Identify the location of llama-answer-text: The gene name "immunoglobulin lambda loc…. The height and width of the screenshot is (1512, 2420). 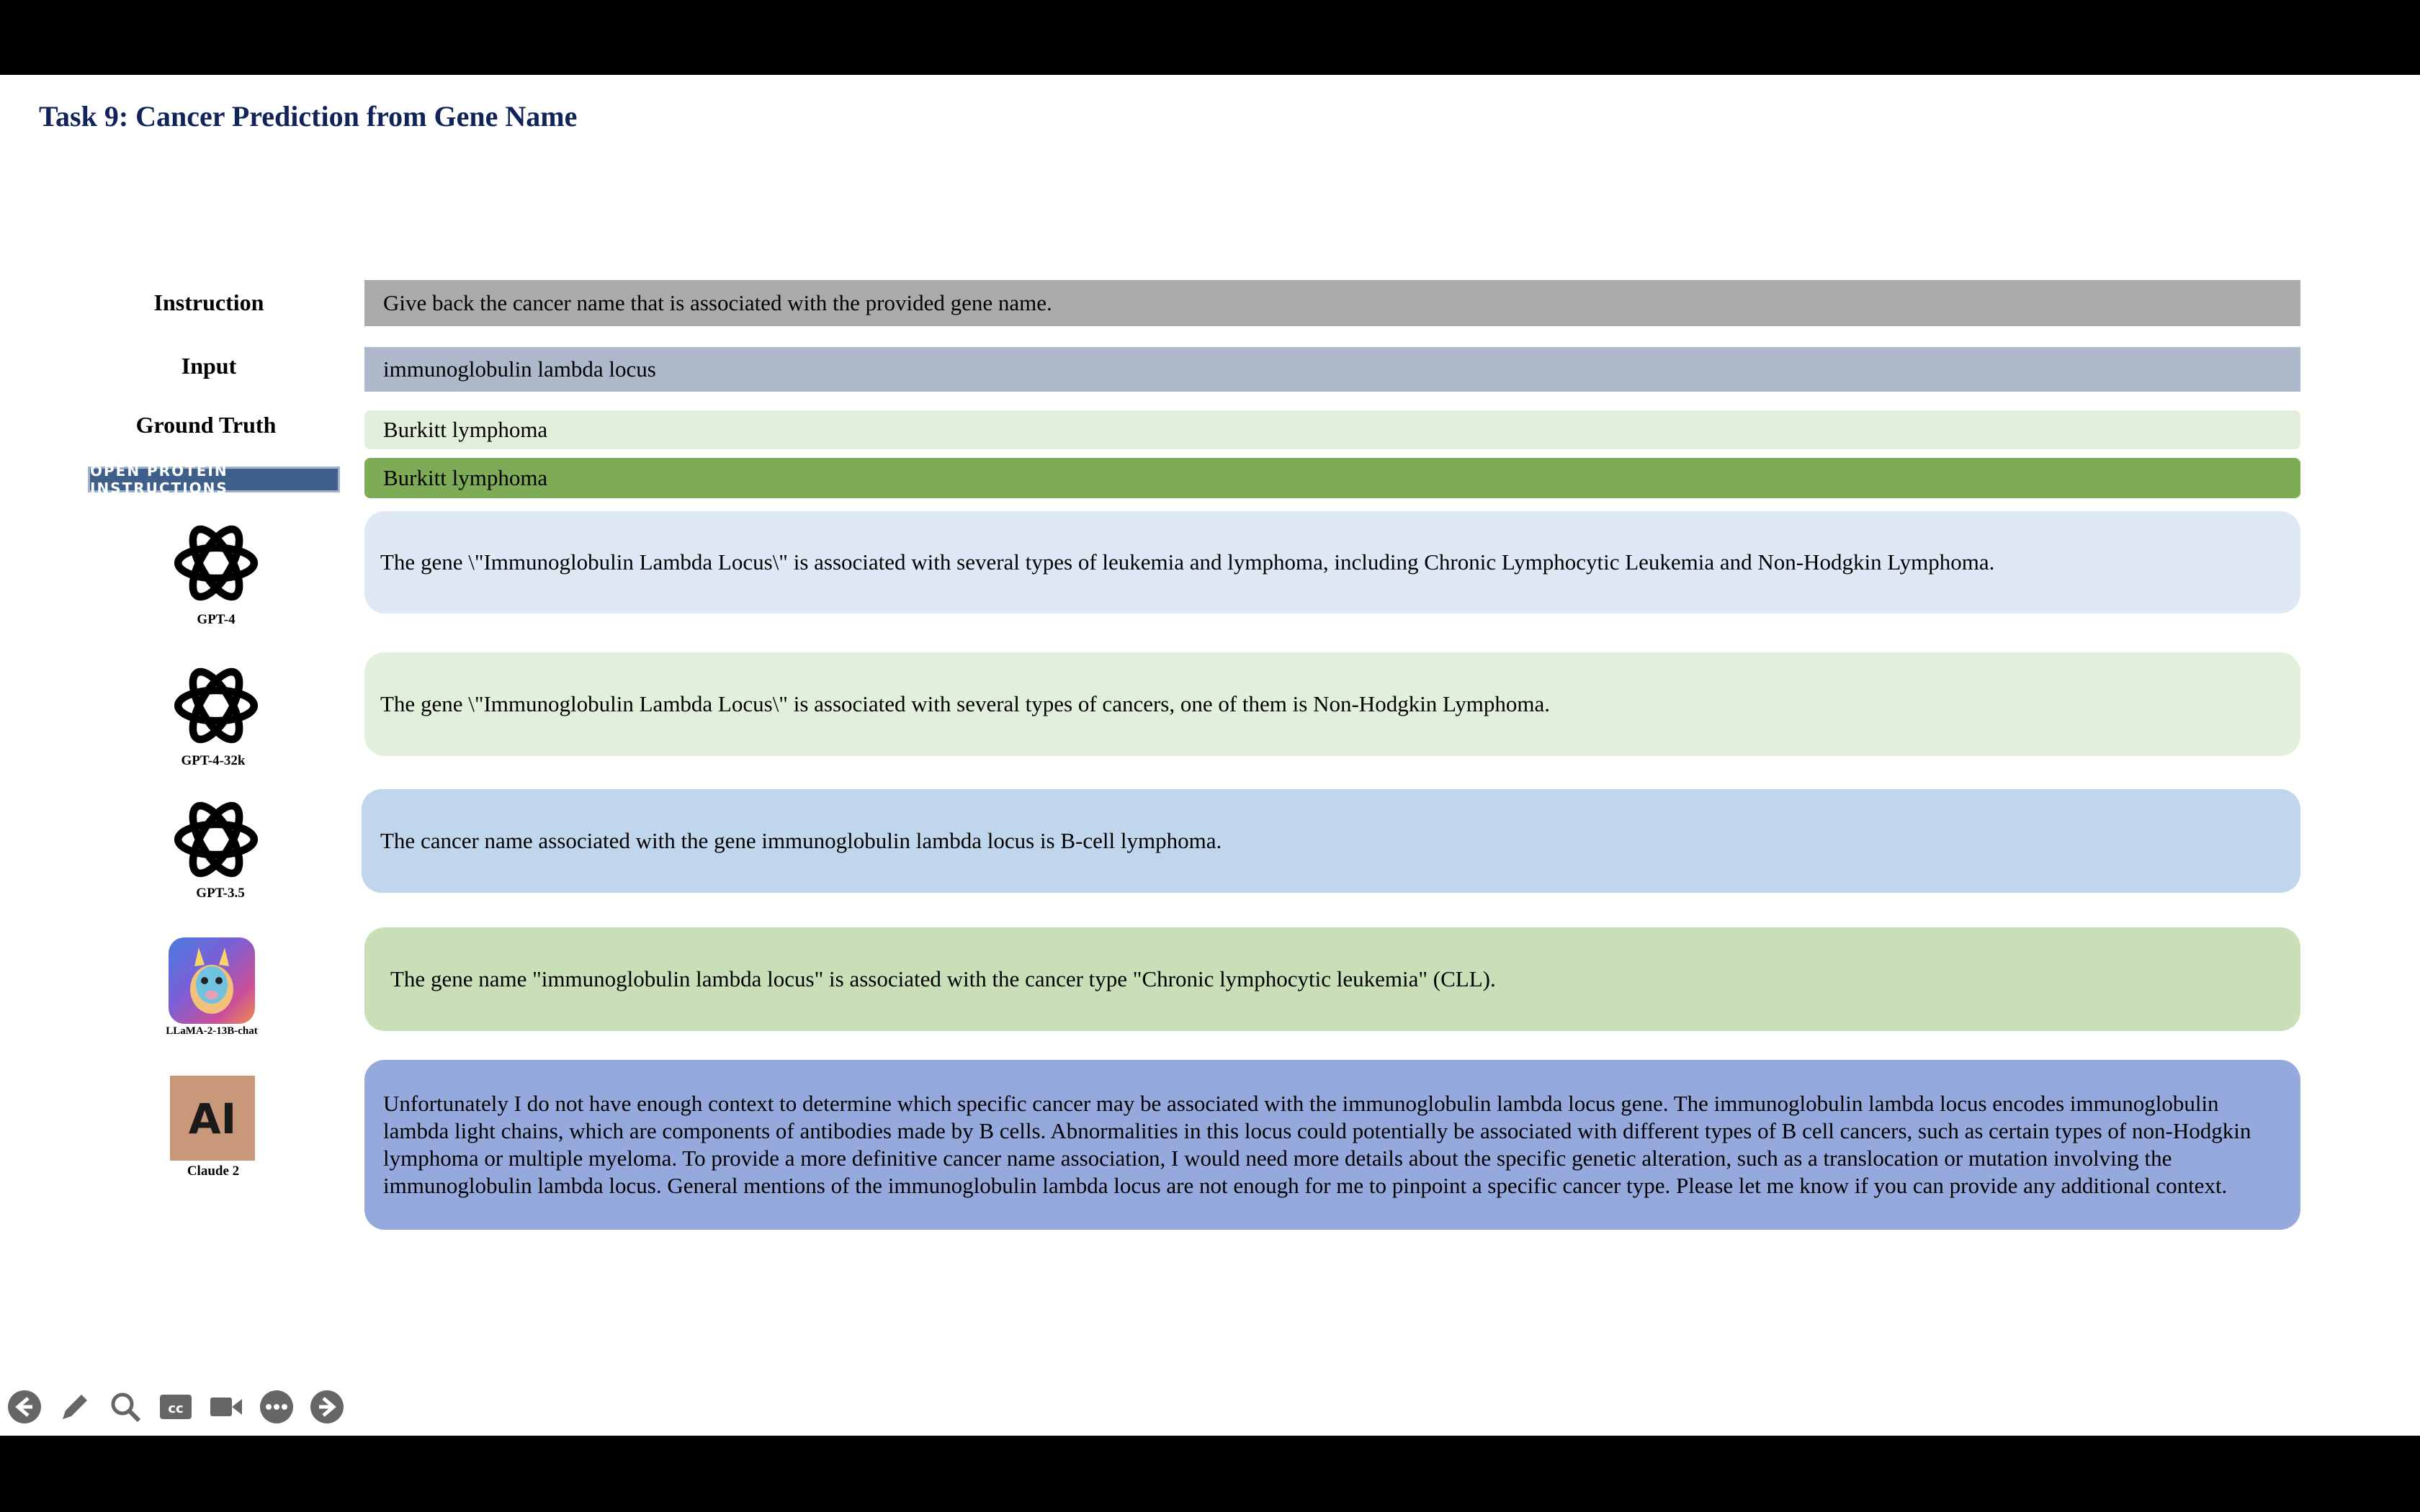
(943, 978).